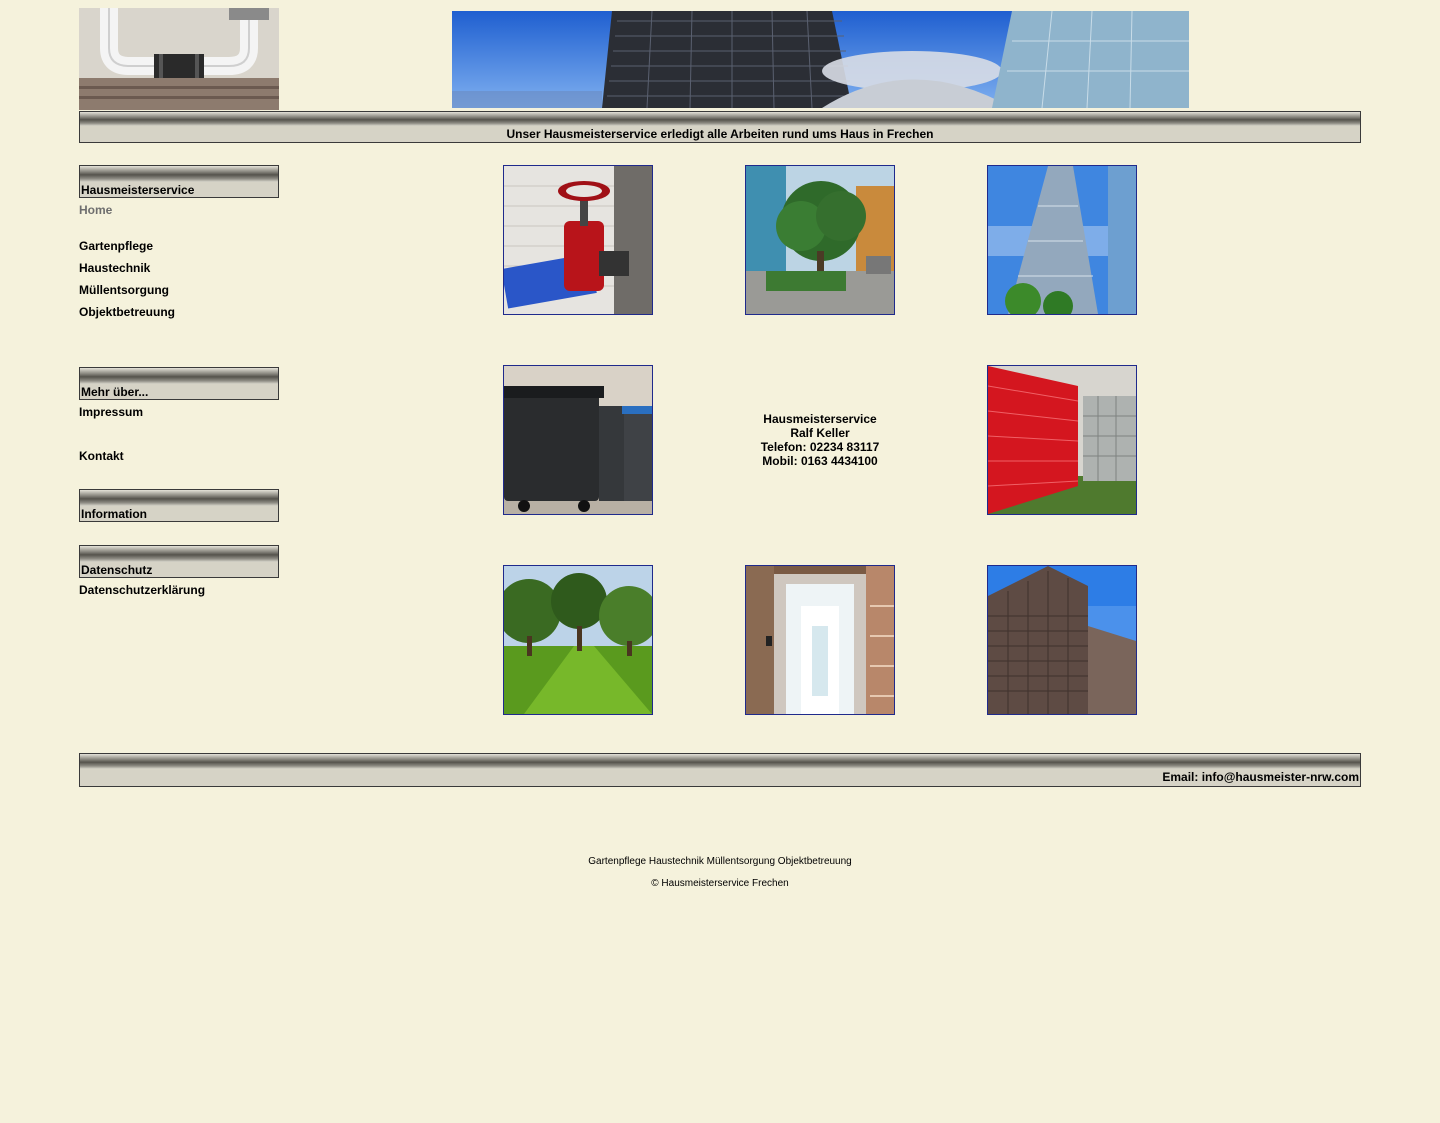 This screenshot has height=1123, width=1440. Describe the element at coordinates (820, 640) in the screenshot. I see `gallery-elevator-photo` at that location.